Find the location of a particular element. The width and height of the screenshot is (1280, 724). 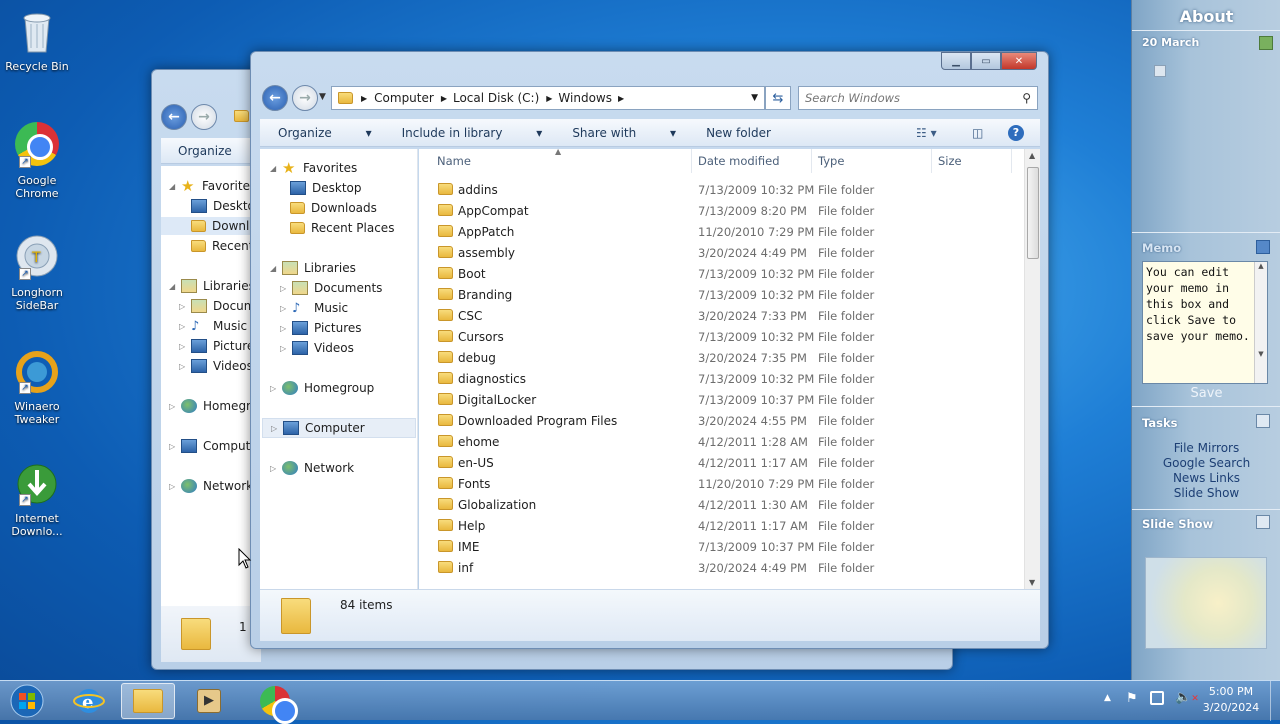

search-icon: ⚲ is located at coordinates (1026, 98).